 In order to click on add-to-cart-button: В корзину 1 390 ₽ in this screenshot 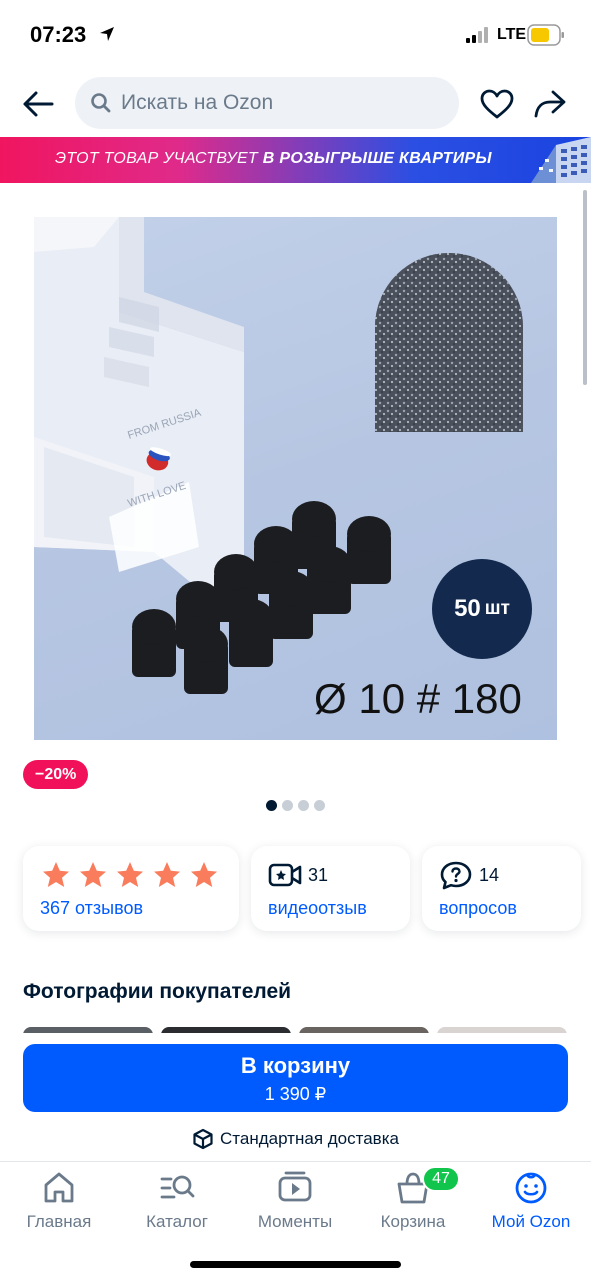, I will do `click(295, 1078)`.